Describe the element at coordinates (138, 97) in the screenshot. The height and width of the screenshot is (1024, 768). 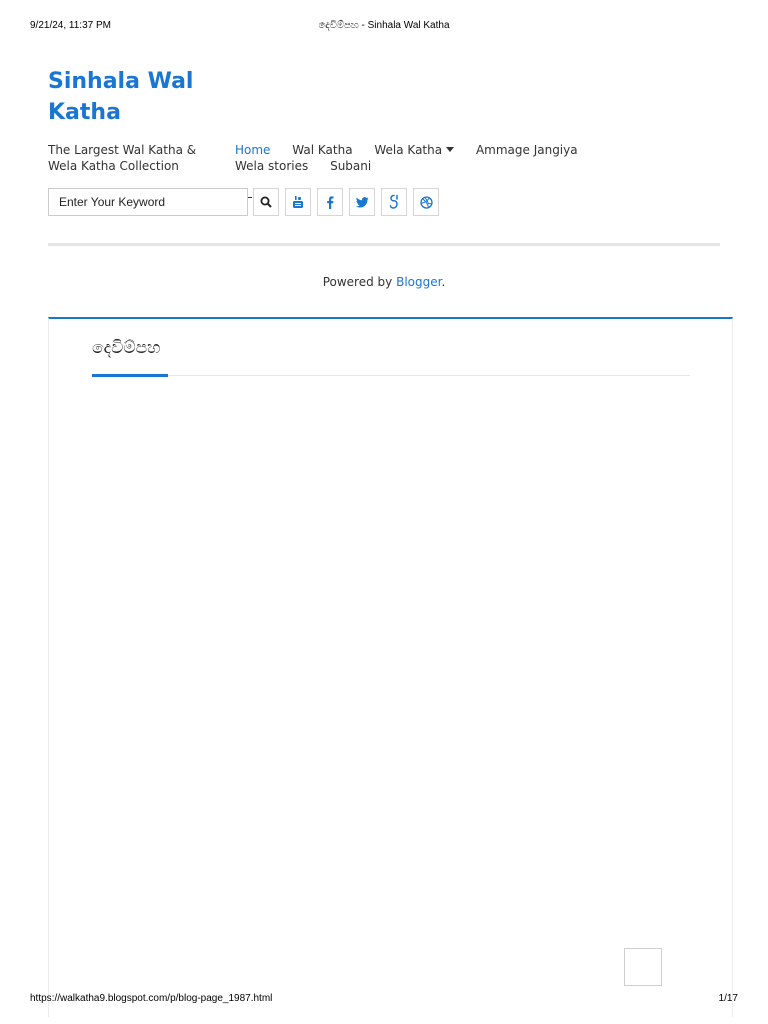
I see `site-title-link: Sinhala Wal Katha` at that location.